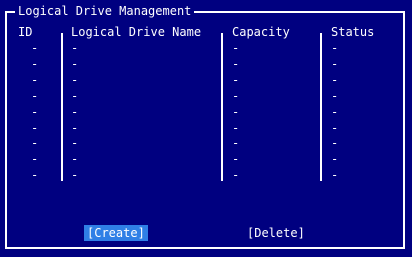 The height and width of the screenshot is (257, 412). Describe the element at coordinates (25, 32) in the screenshot. I see `column-header-id: ID` at that location.